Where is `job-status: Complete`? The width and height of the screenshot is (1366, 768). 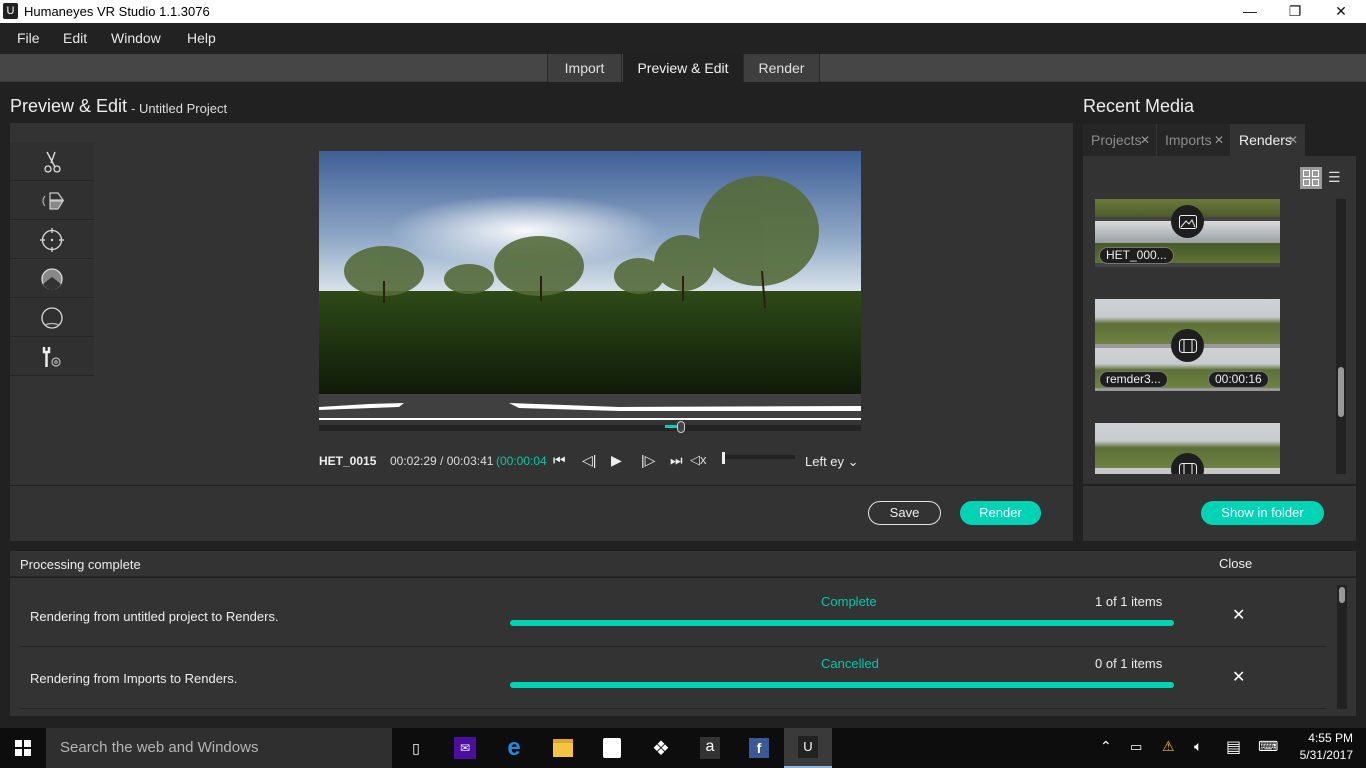 job-status: Complete is located at coordinates (849, 601).